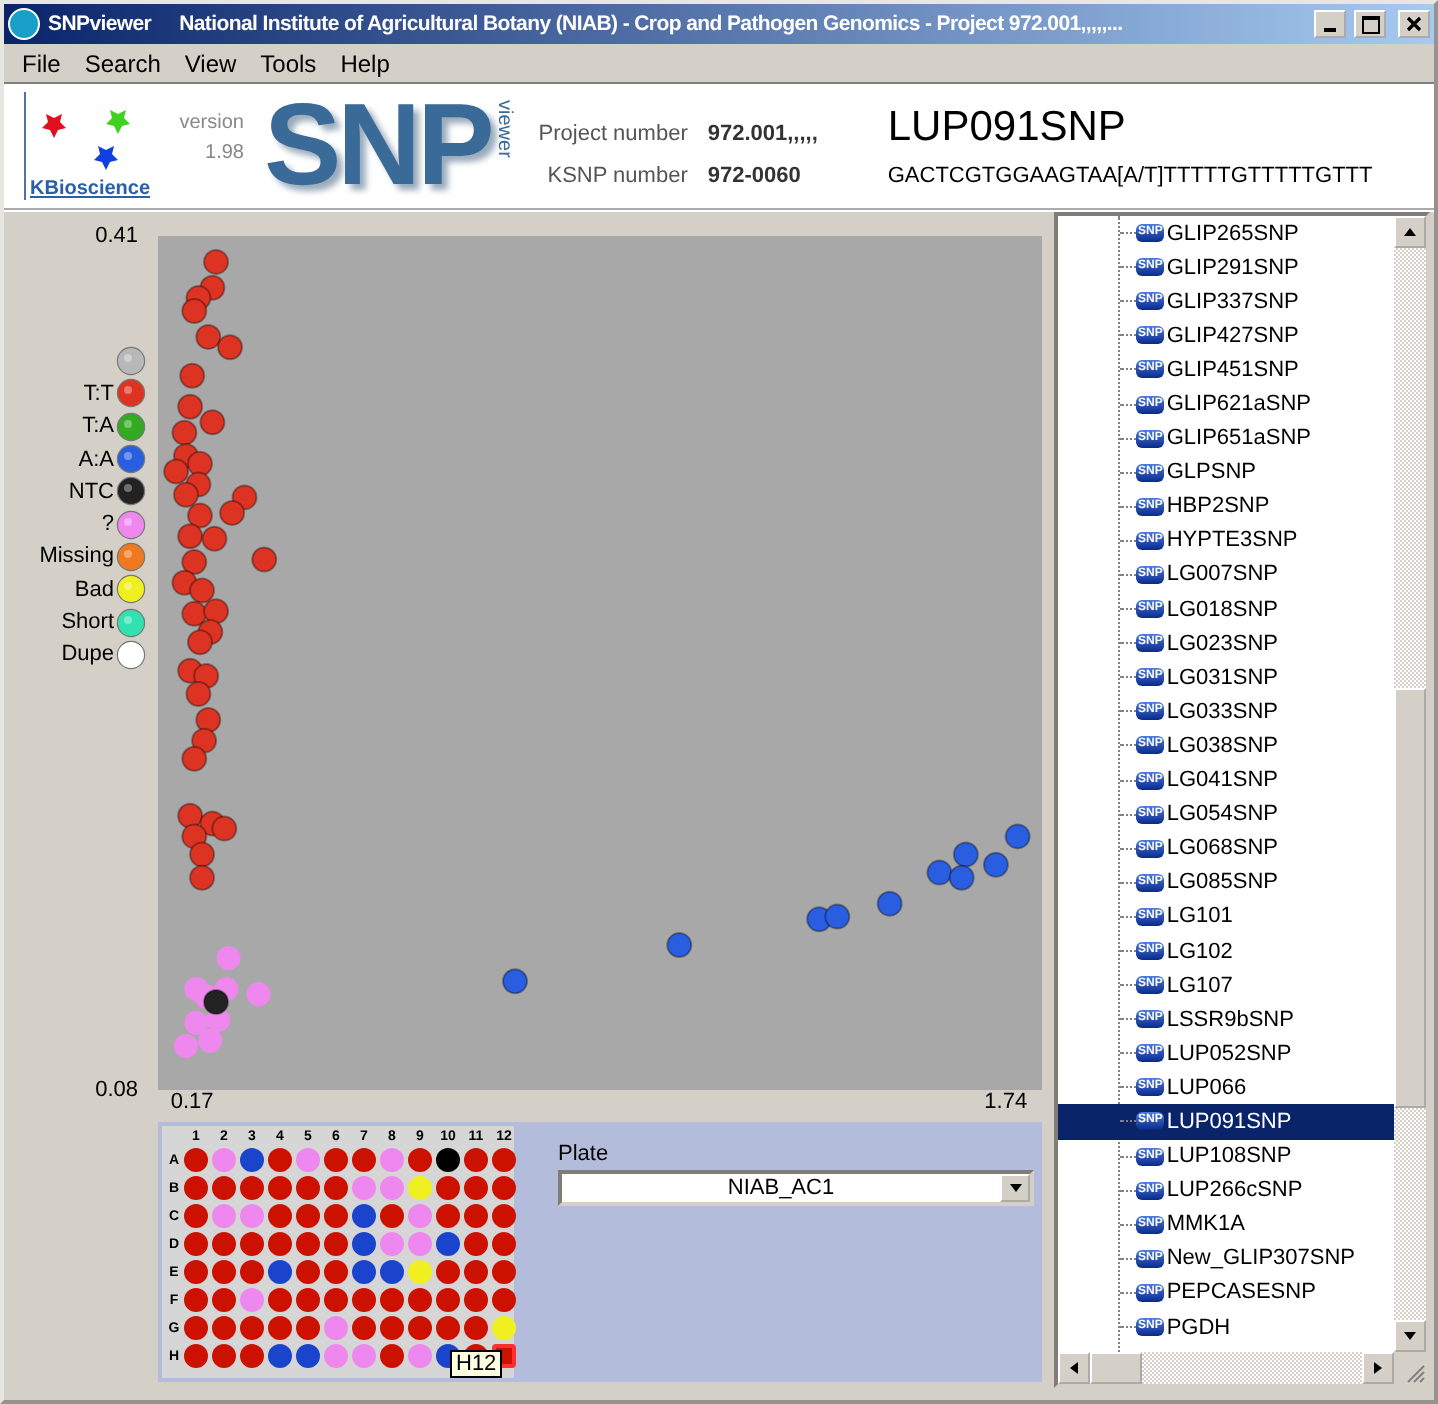 The width and height of the screenshot is (1438, 1404). What do you see at coordinates (1006, 1102) in the screenshot?
I see `x-tick-label: 1.74` at bounding box center [1006, 1102].